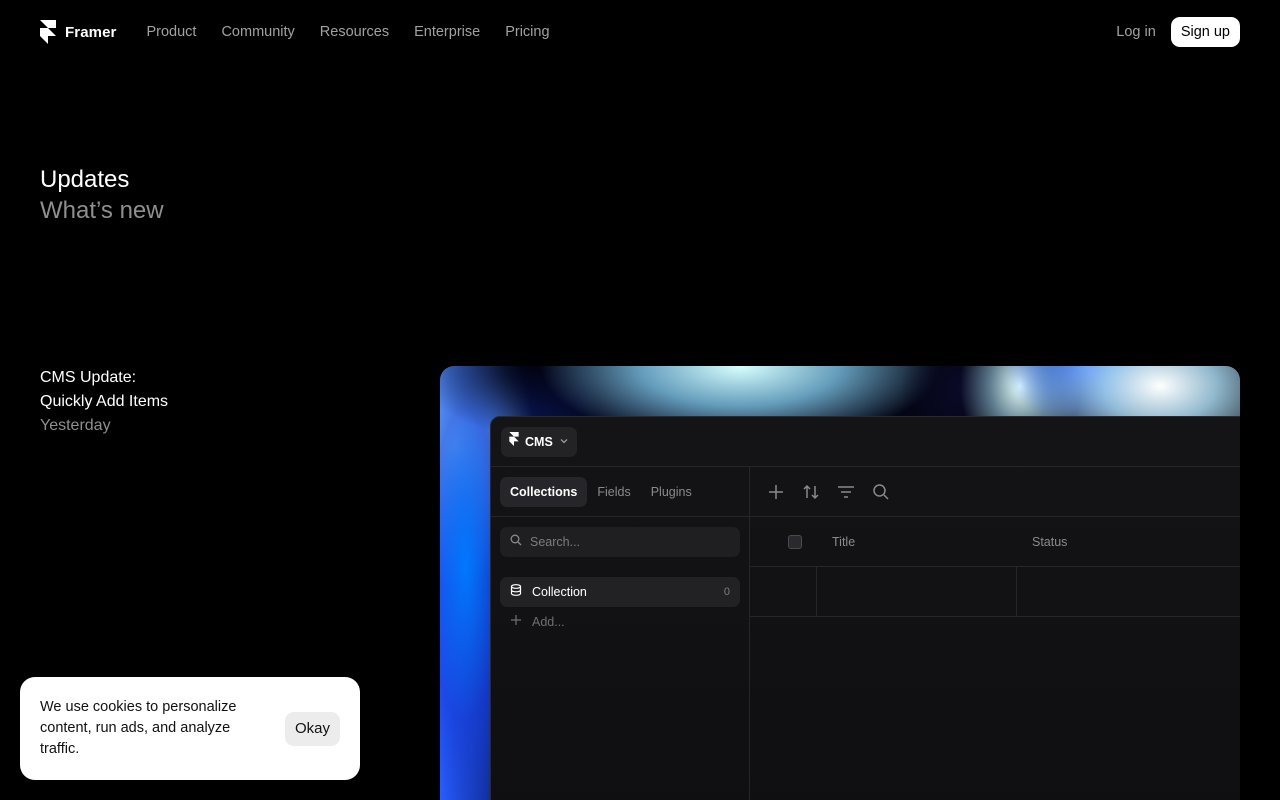 The height and width of the screenshot is (800, 1280). Describe the element at coordinates (88, 377) in the screenshot. I see `post-title-line1: CMS Update:` at that location.